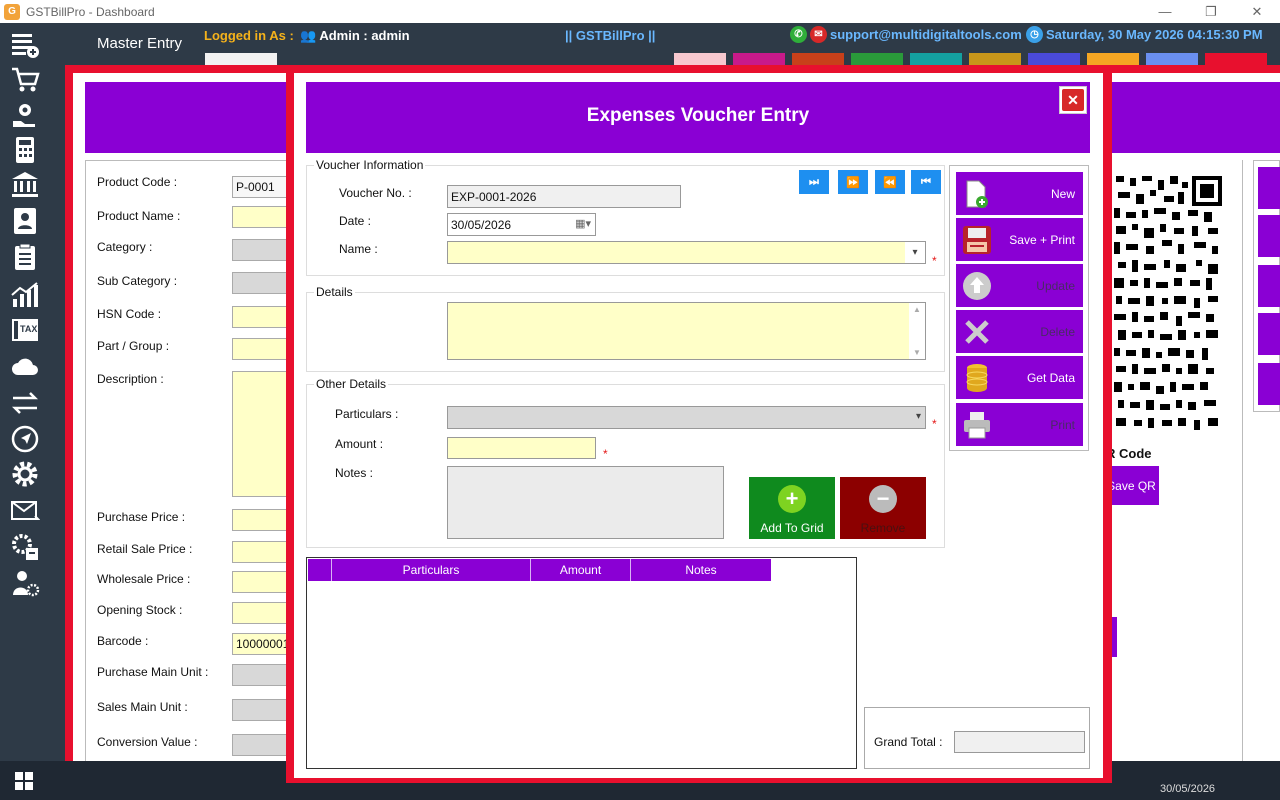  What do you see at coordinates (1034, 34) in the screenshot?
I see `clock-icon: ◷` at bounding box center [1034, 34].